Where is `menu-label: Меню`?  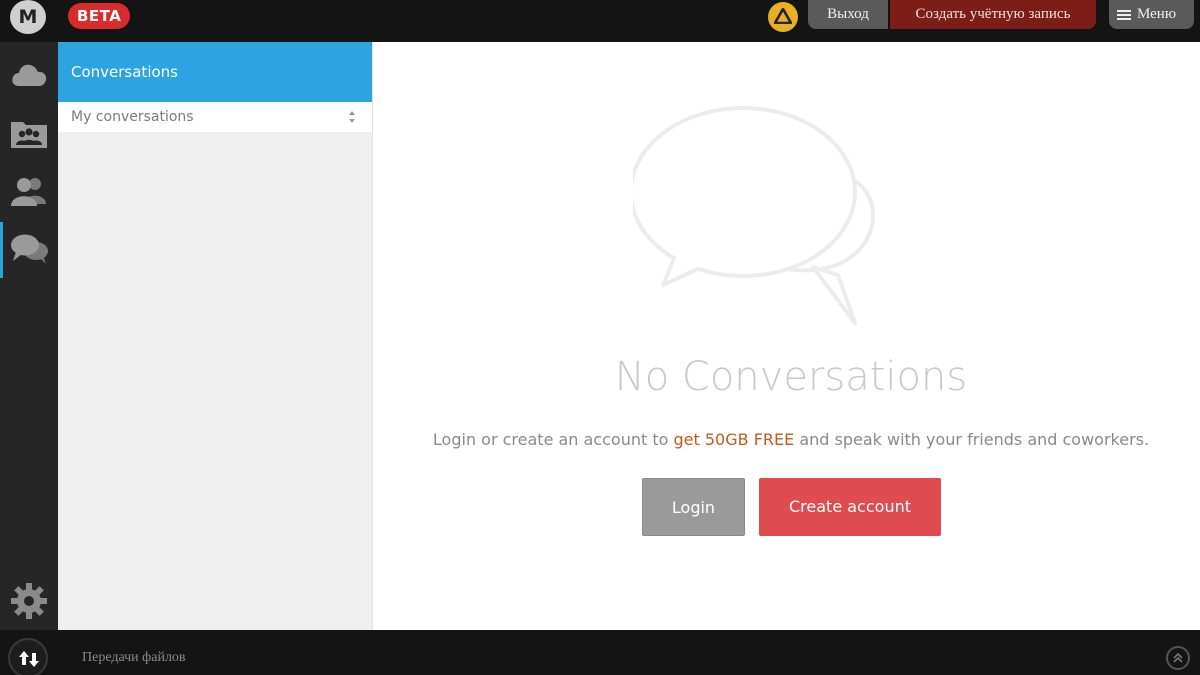
menu-label: Меню is located at coordinates (1157, 14).